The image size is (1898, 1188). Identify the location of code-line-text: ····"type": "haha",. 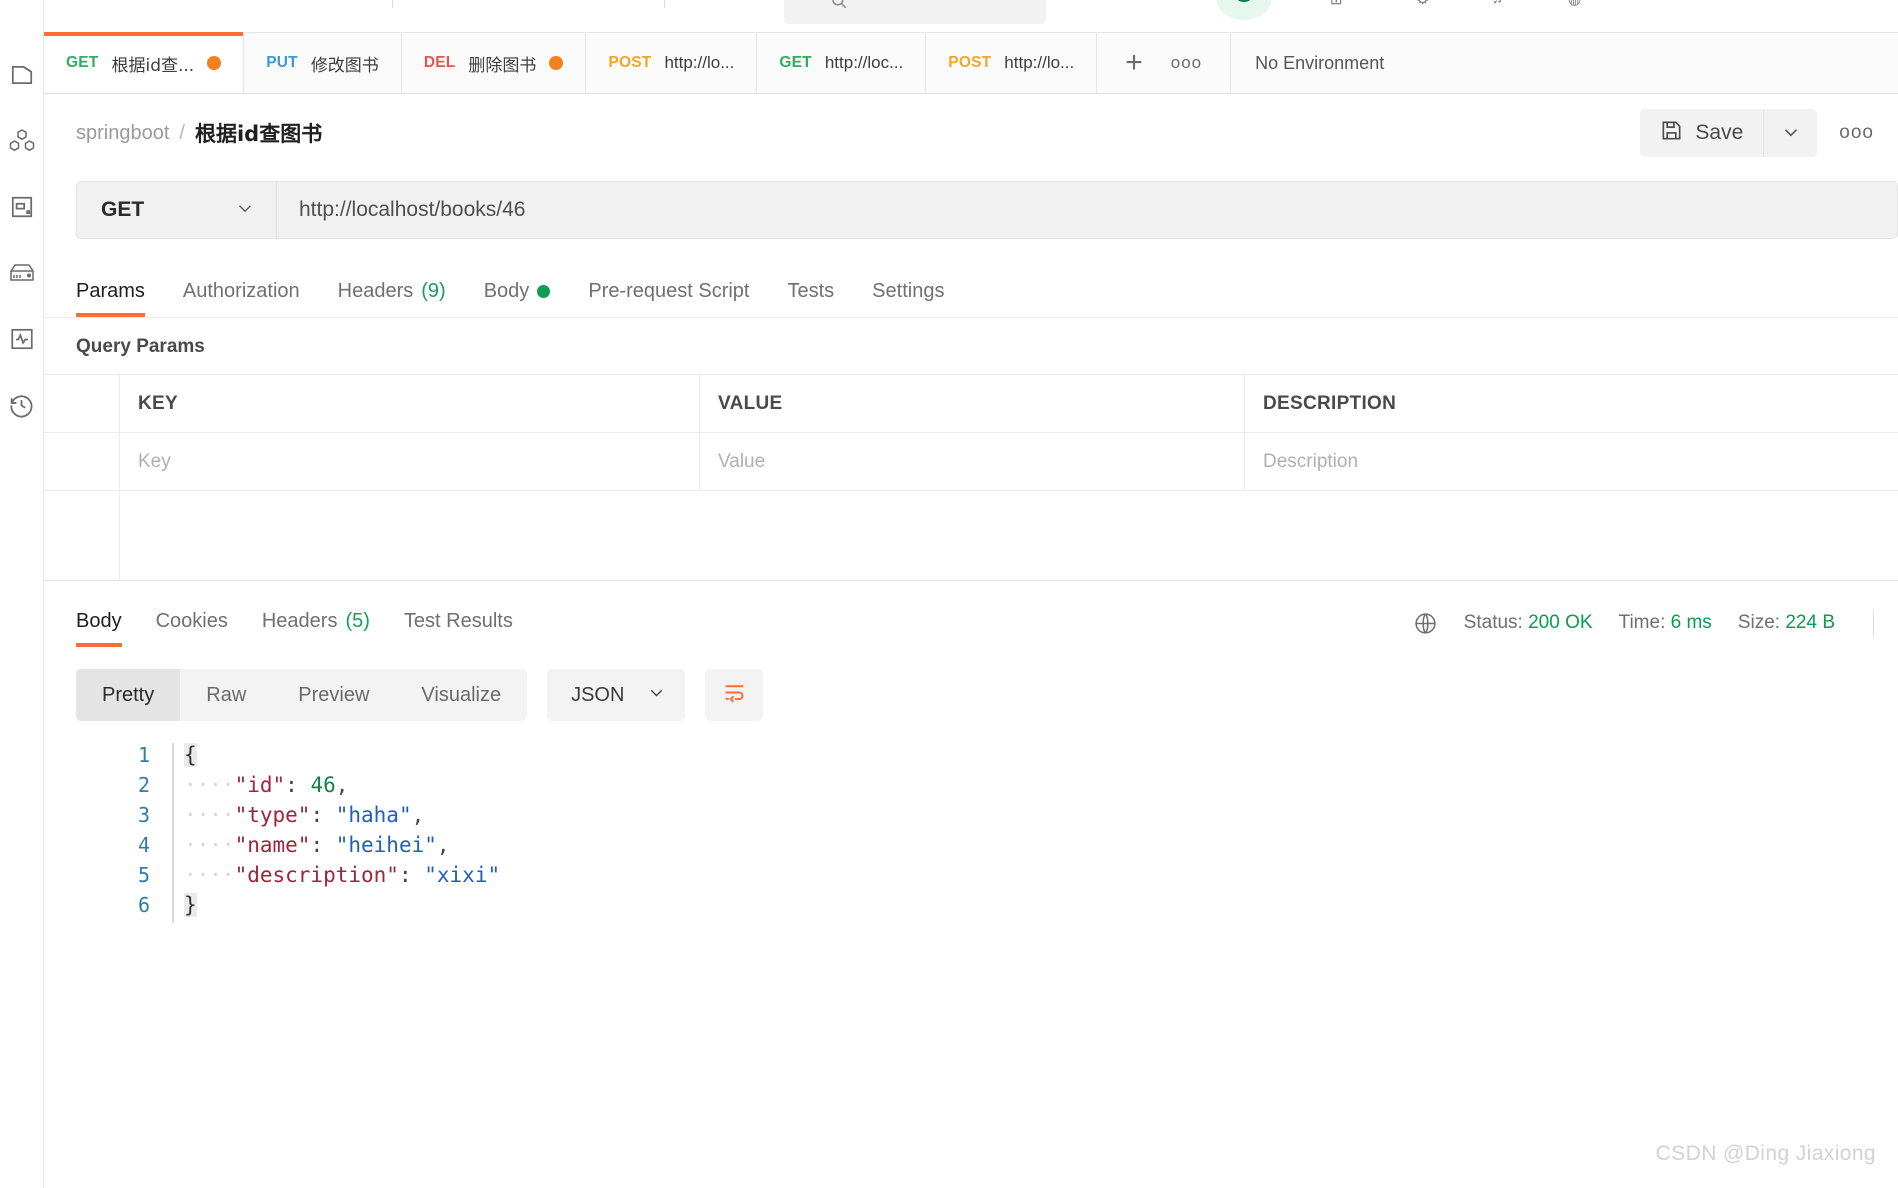
(304, 815).